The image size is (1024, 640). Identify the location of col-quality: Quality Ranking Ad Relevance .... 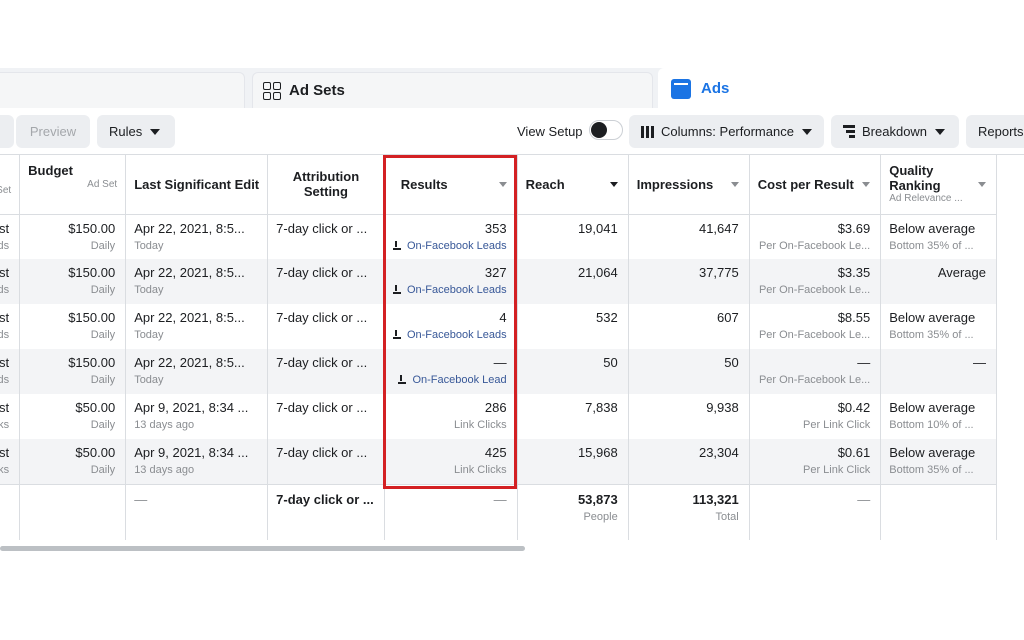
(938, 185).